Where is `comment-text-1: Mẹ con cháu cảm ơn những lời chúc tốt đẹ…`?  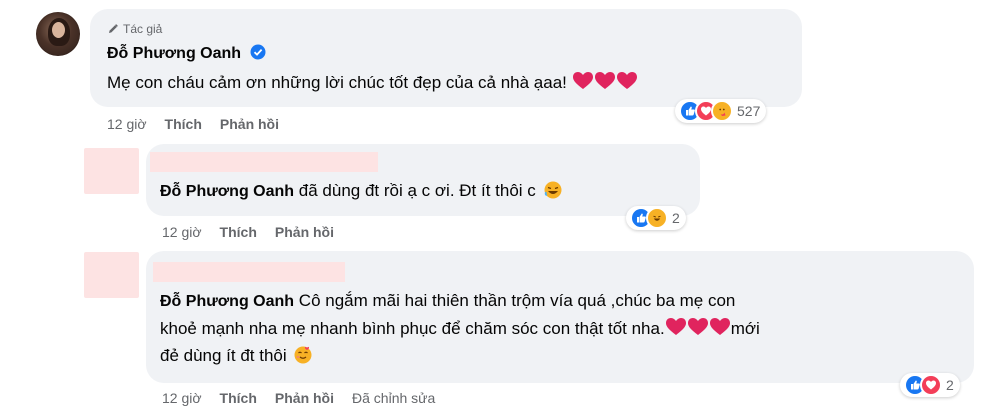 comment-text-1: Mẹ con cháu cảm ơn những lời chúc tốt đẹ… is located at coordinates (372, 82).